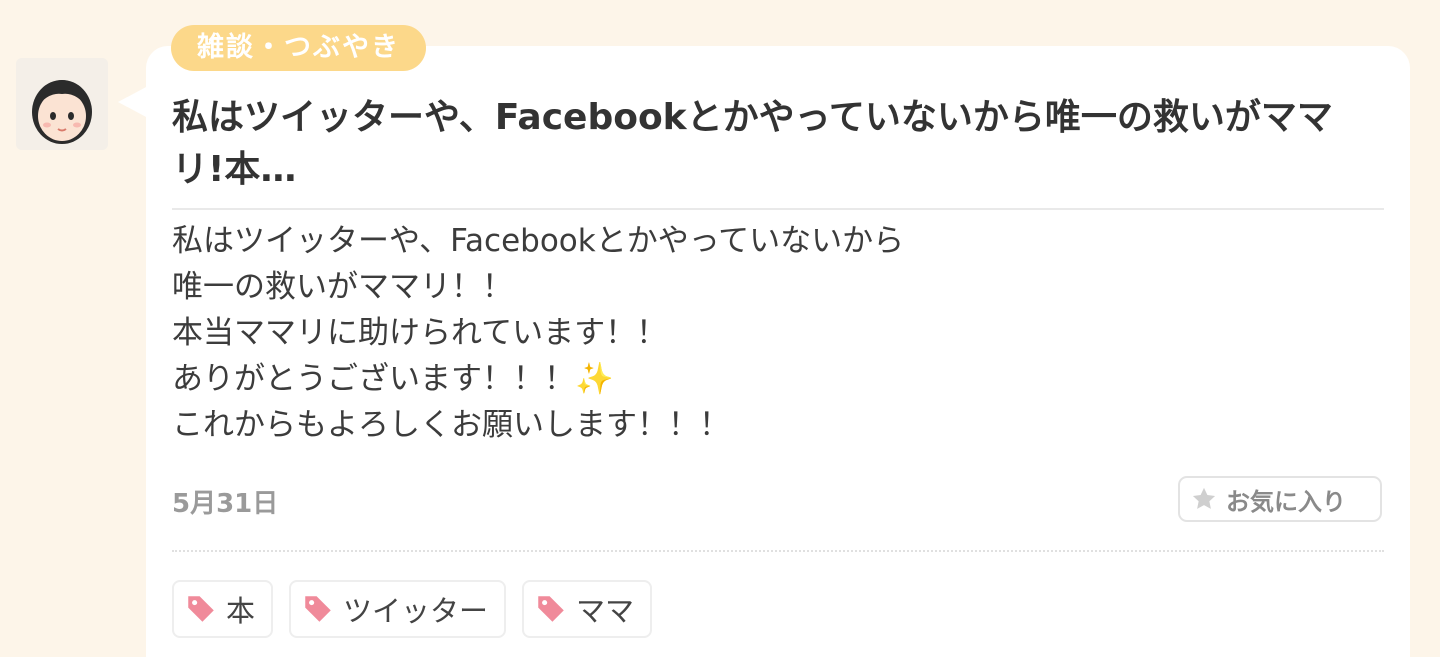  I want to click on tag-item: ママ, so click(587, 609).